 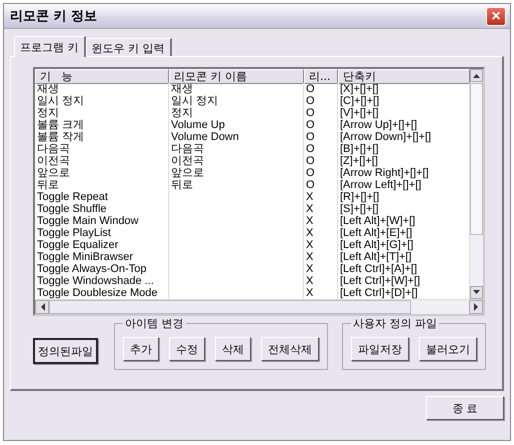 What do you see at coordinates (42, 307) in the screenshot?
I see `scroll-left-icon` at bounding box center [42, 307].